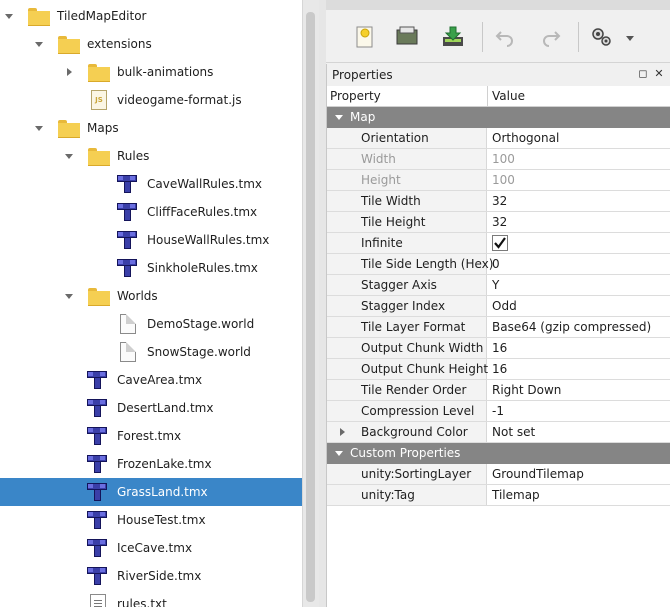 This screenshot has height=607, width=670. I want to click on property-value: Y, so click(495, 285).